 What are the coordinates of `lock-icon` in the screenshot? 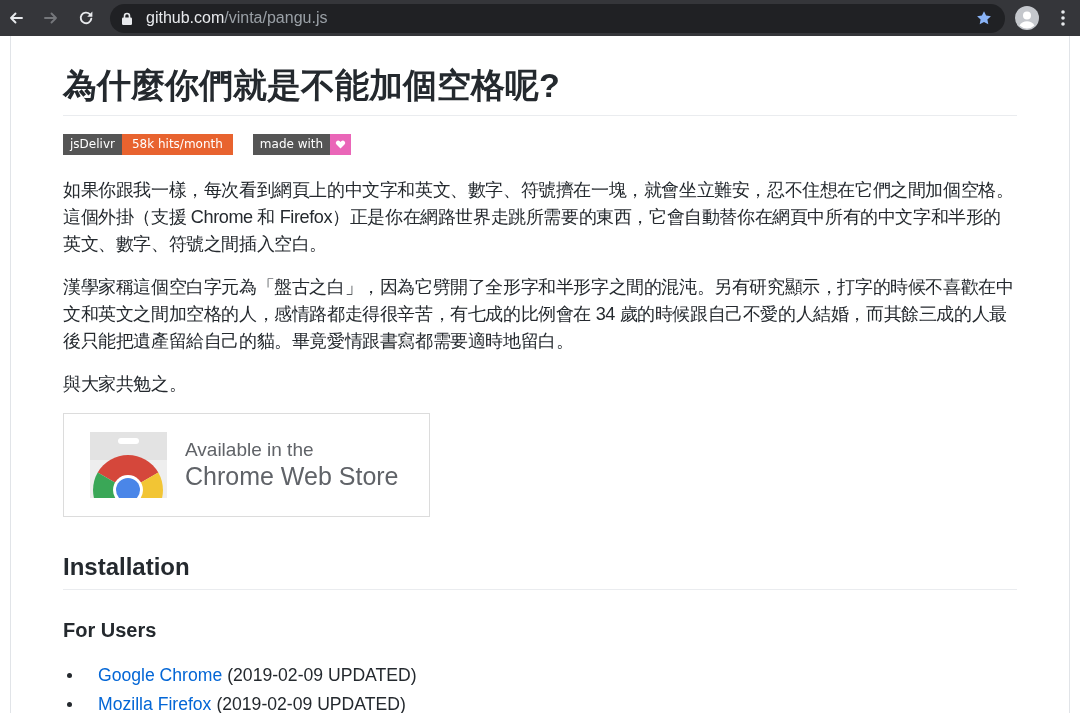 It's located at (127, 18).